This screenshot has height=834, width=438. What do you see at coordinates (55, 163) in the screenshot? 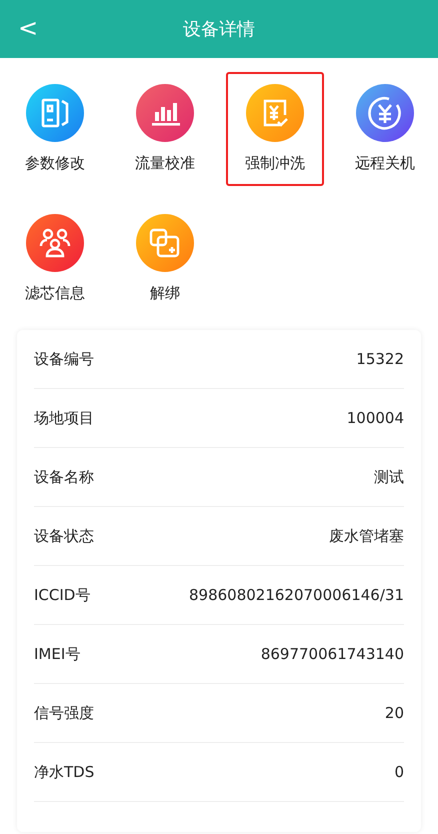
I see `action-label: 参数修改` at bounding box center [55, 163].